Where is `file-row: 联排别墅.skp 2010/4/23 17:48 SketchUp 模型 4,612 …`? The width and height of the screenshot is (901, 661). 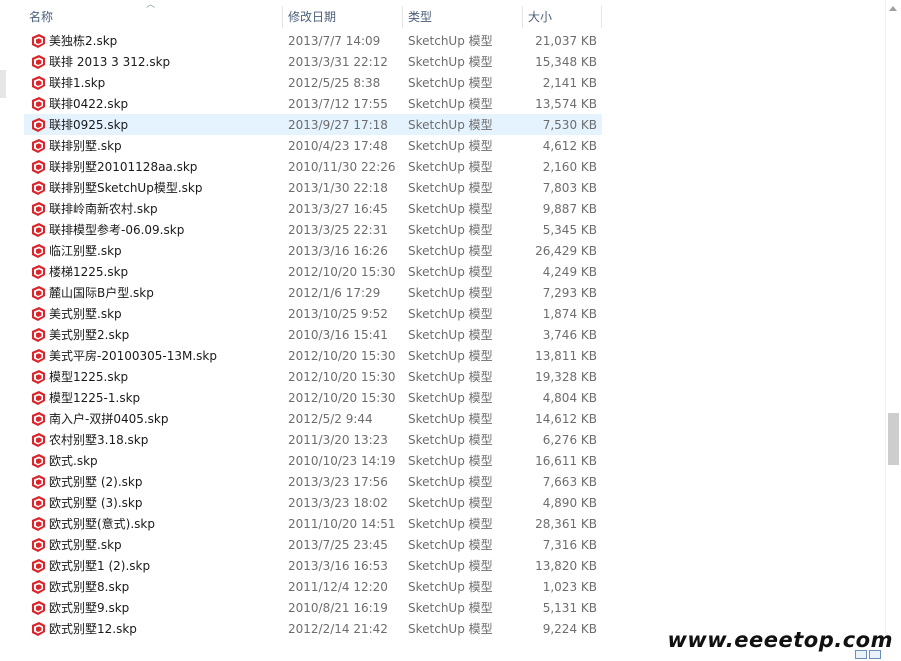
file-row: 联排别墅.skp 2010/4/23 17:48 SketchUp 模型 4,612 … is located at coordinates (313, 145).